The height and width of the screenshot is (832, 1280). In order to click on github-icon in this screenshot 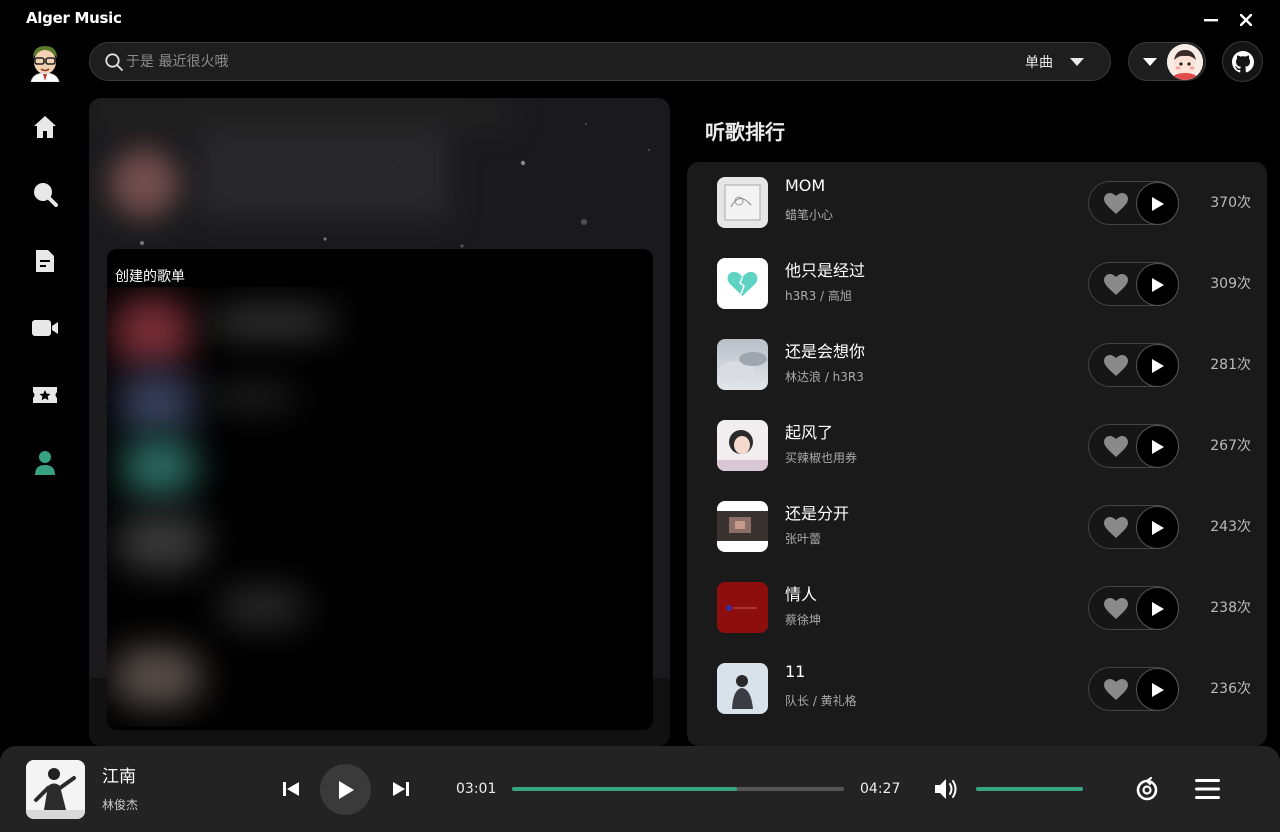, I will do `click(1242, 61)`.